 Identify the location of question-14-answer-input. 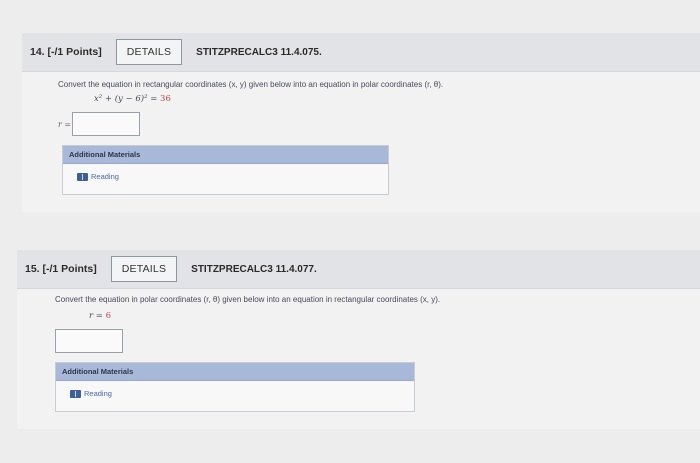
(106, 124).